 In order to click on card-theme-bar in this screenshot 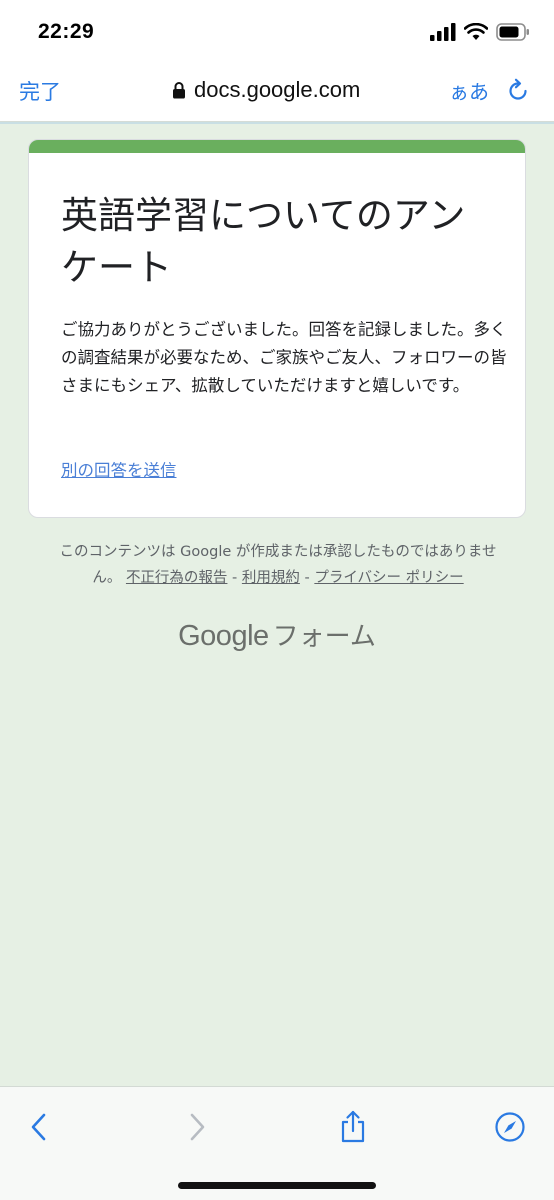, I will do `click(277, 146)`.